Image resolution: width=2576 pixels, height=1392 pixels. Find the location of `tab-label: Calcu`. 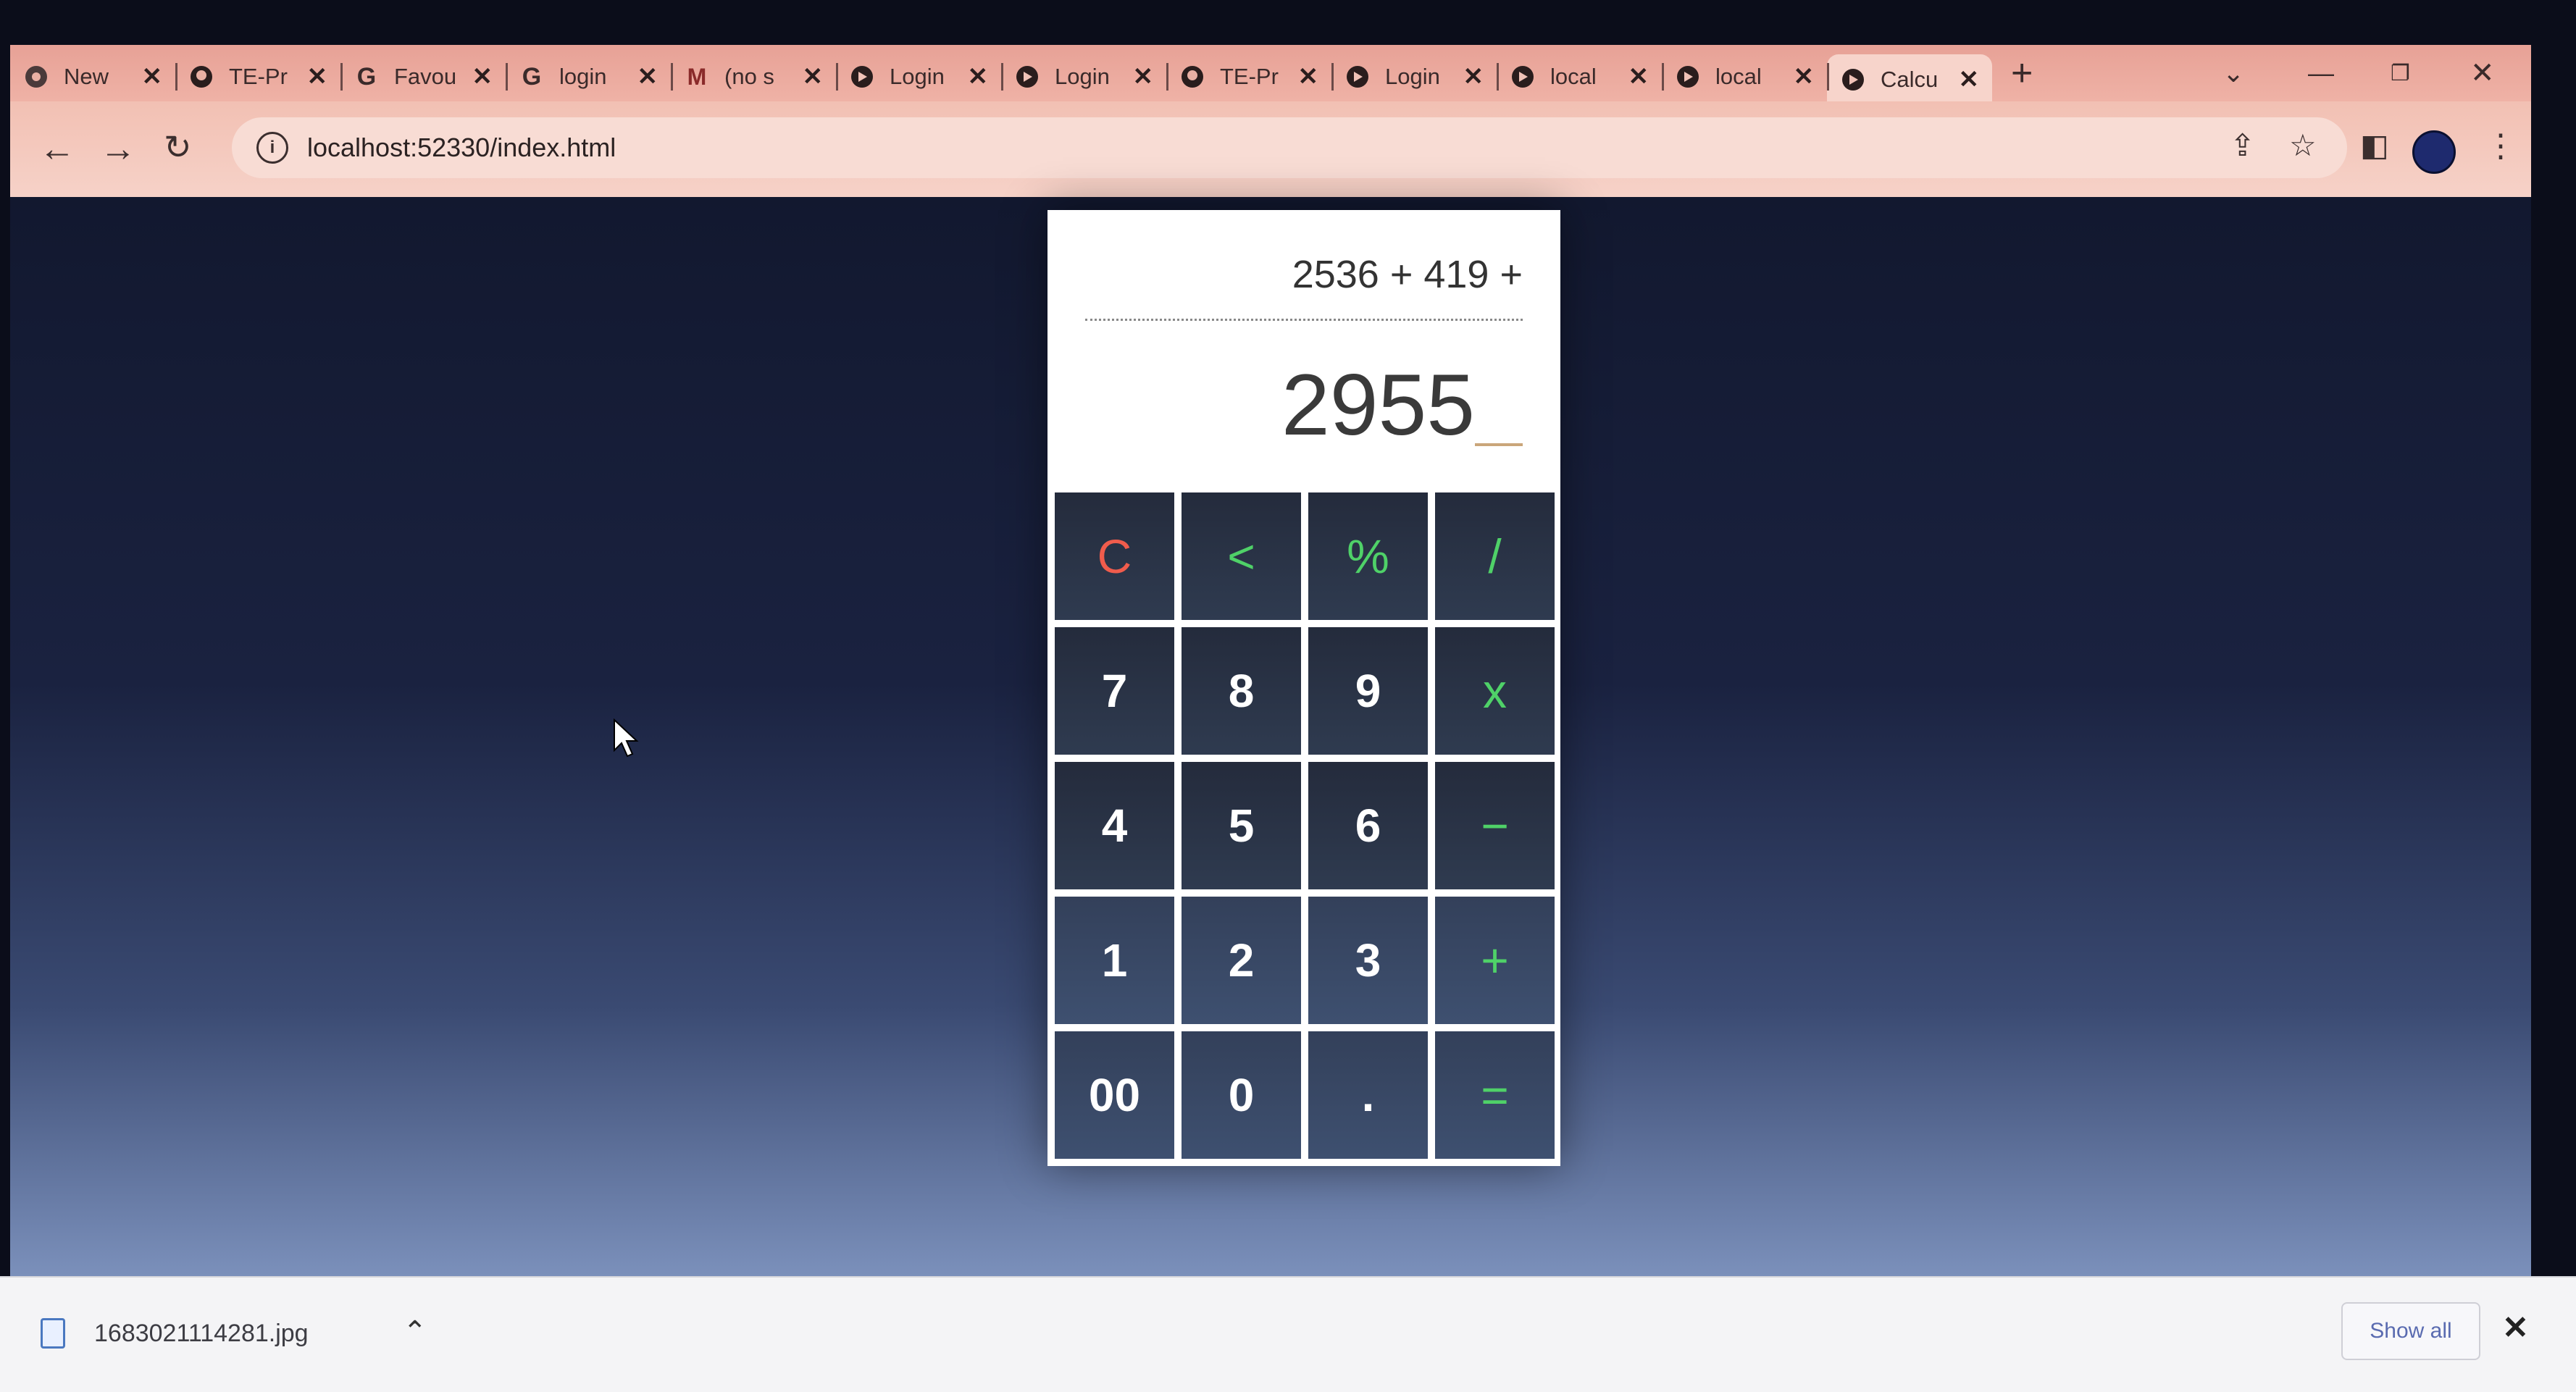

tab-label: Calcu is located at coordinates (1910, 79).